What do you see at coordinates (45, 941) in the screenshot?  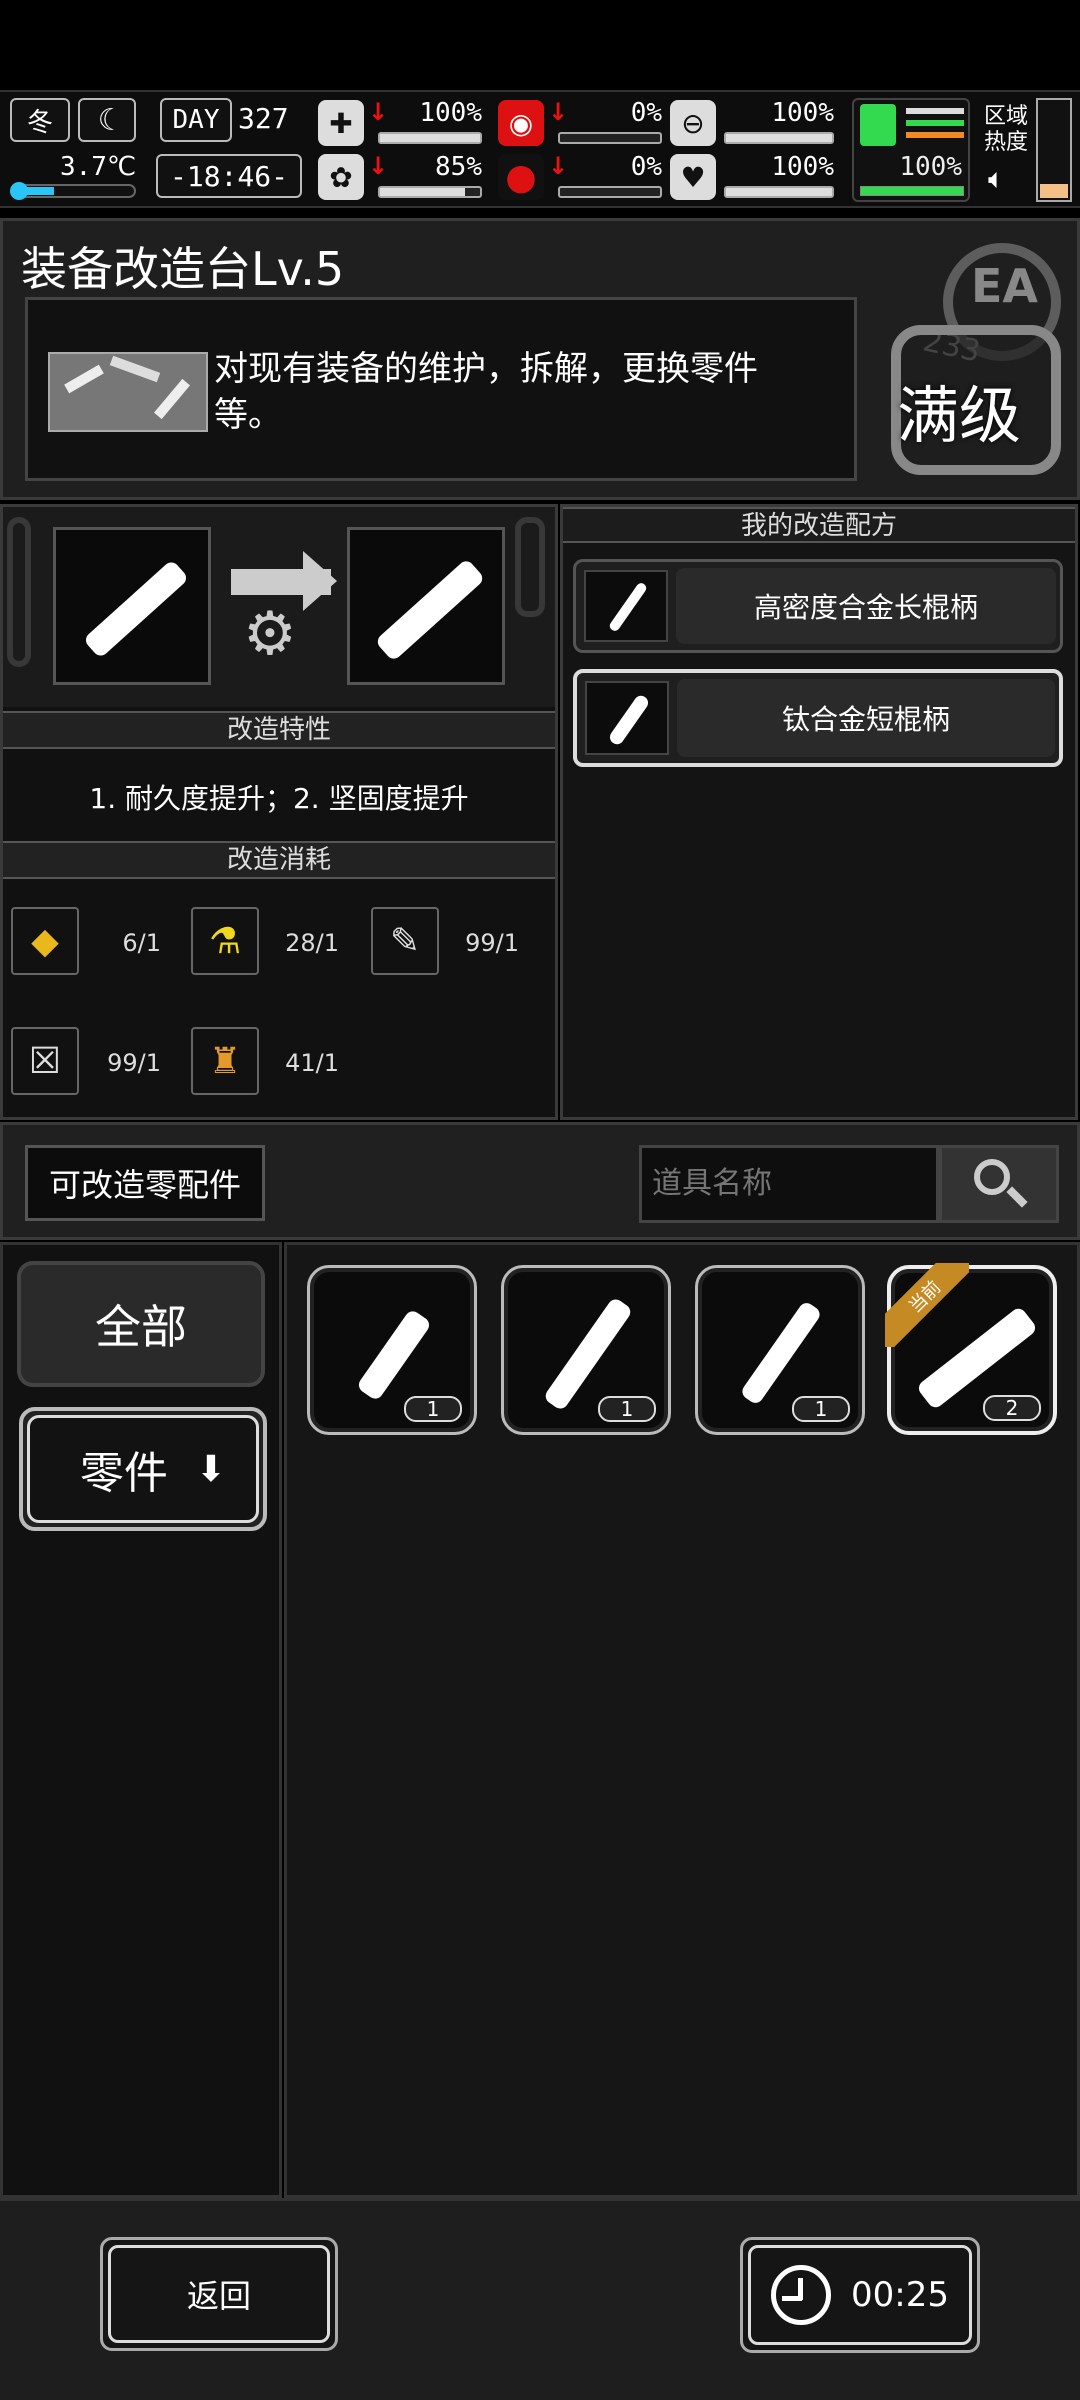 I see `fuel-icon: ◆` at bounding box center [45, 941].